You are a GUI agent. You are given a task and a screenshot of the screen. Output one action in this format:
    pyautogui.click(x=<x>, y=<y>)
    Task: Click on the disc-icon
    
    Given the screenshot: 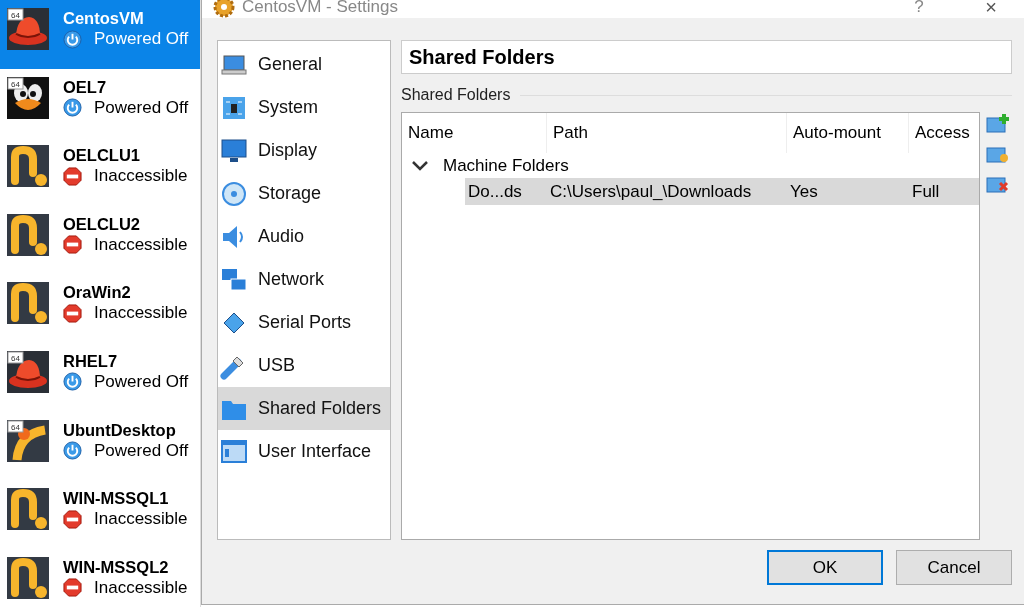 What is the action you would take?
    pyautogui.click(x=234, y=193)
    